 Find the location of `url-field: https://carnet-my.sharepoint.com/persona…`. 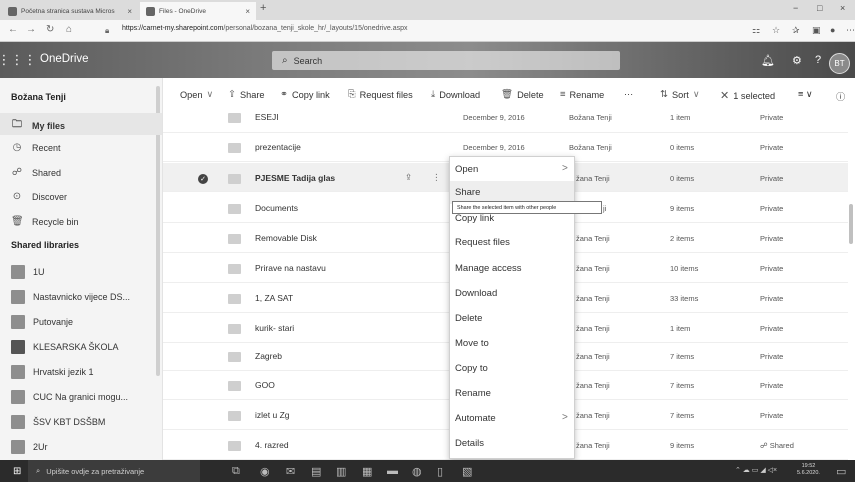

url-field: https://carnet-my.sharepoint.com/persona… is located at coordinates (265, 28).